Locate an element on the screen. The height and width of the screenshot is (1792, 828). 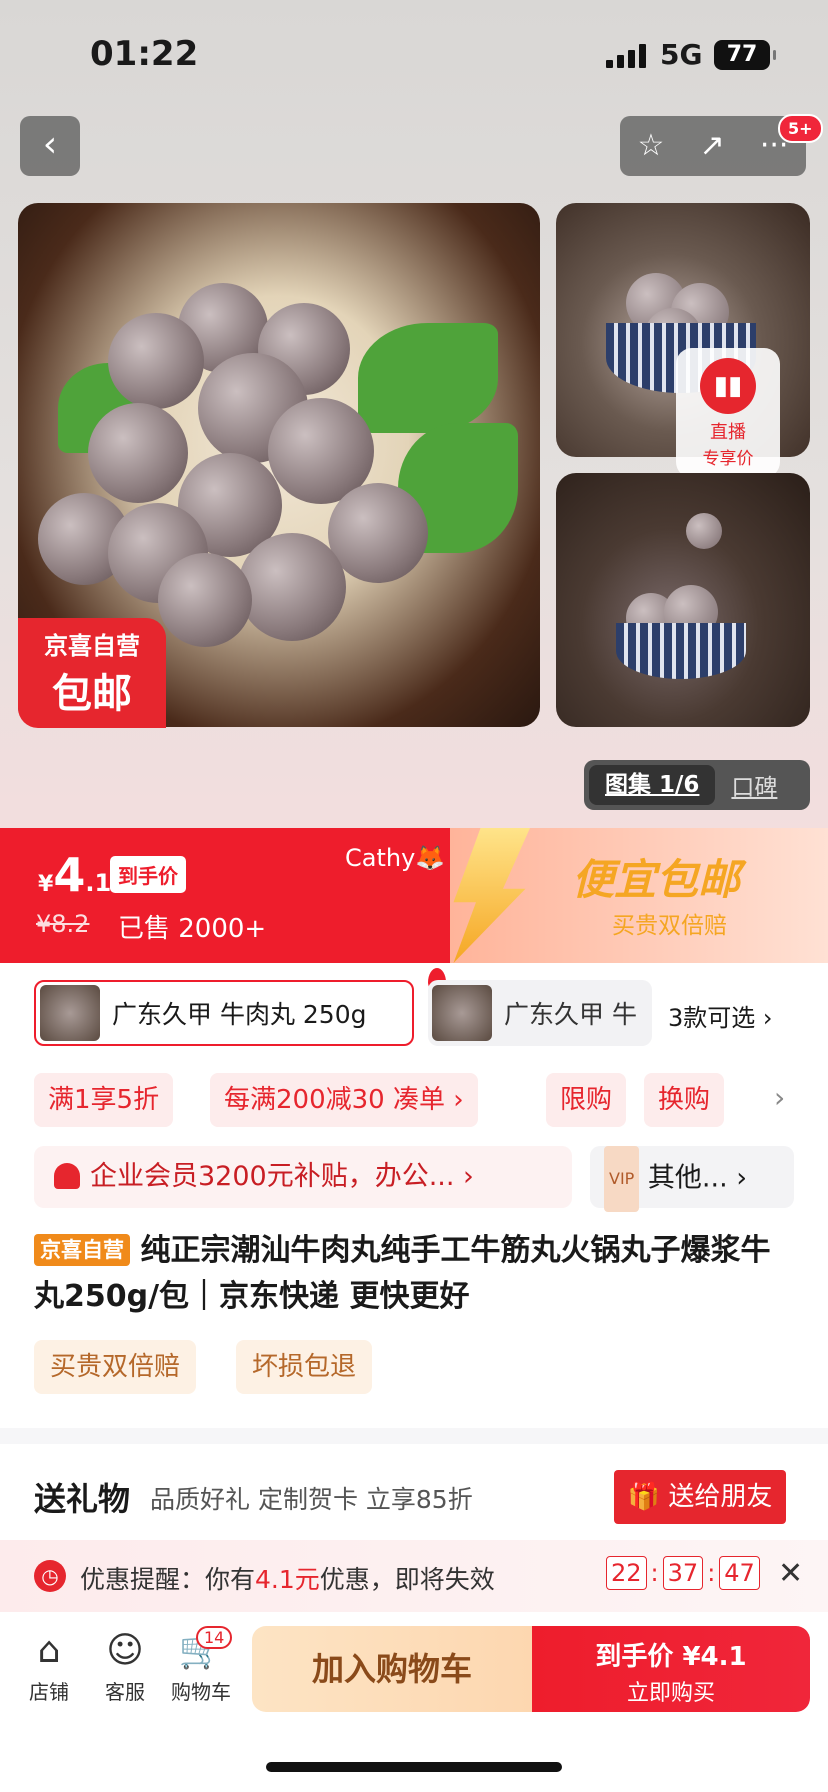
timer-seconds: 47 is located at coordinates (739, 1573).